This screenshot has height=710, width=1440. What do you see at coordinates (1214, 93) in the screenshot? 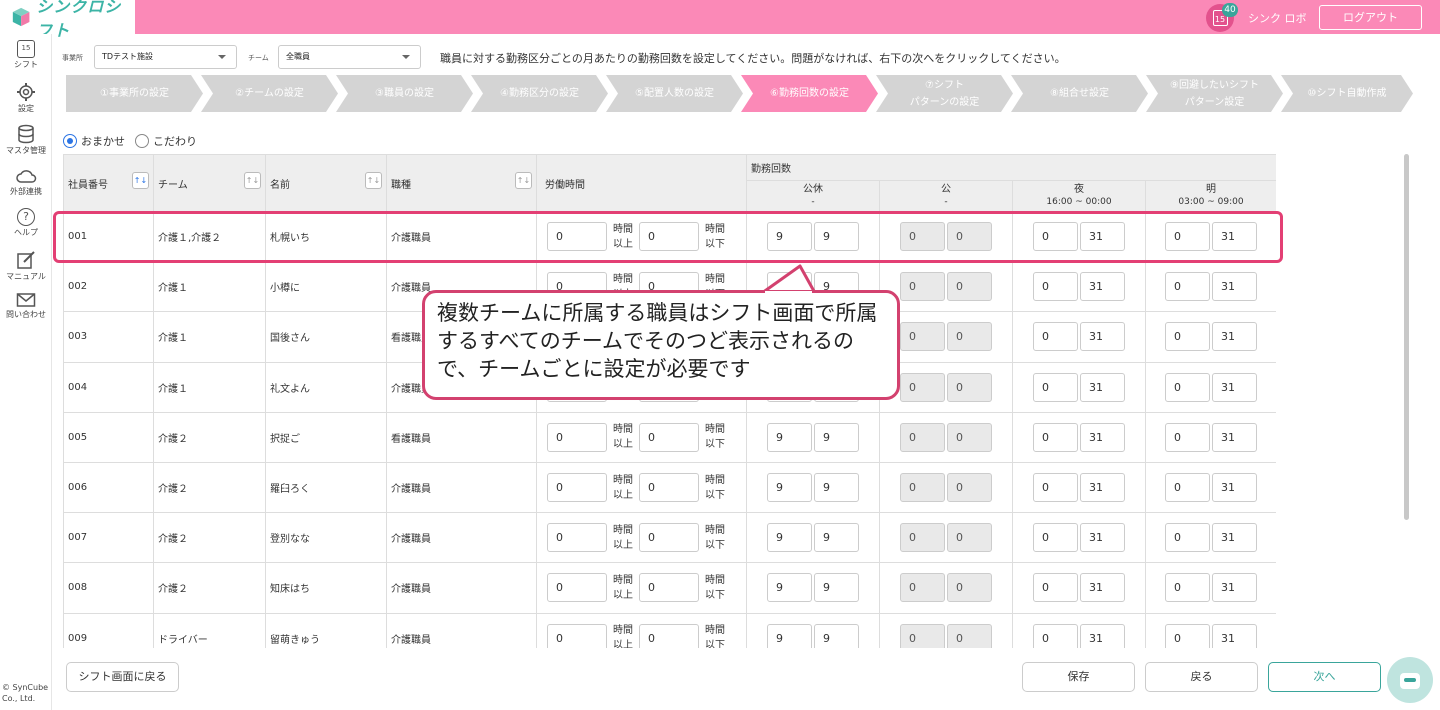
I see `step-9: ⑨回避したいシフト パターン設定` at bounding box center [1214, 93].